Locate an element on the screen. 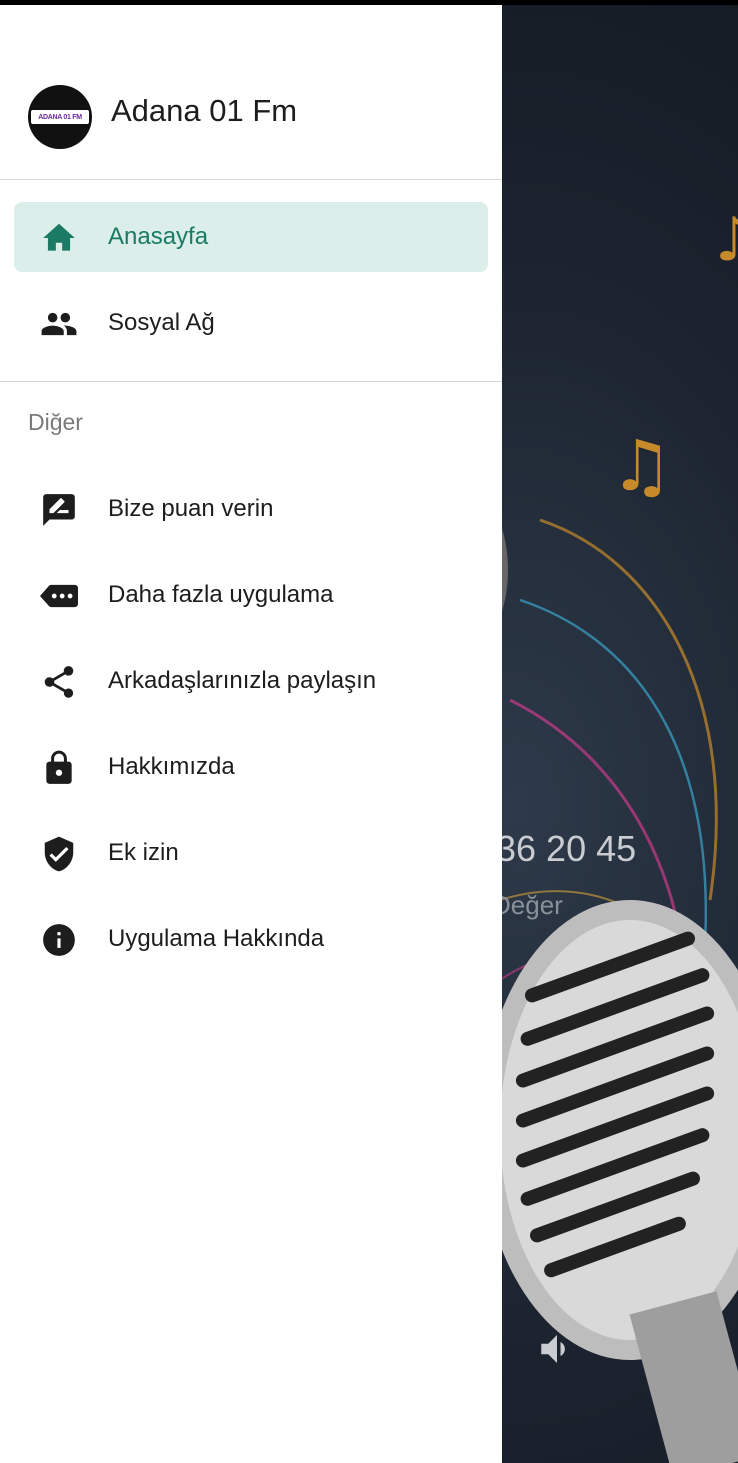  more-apps-icon is located at coordinates (59, 596).